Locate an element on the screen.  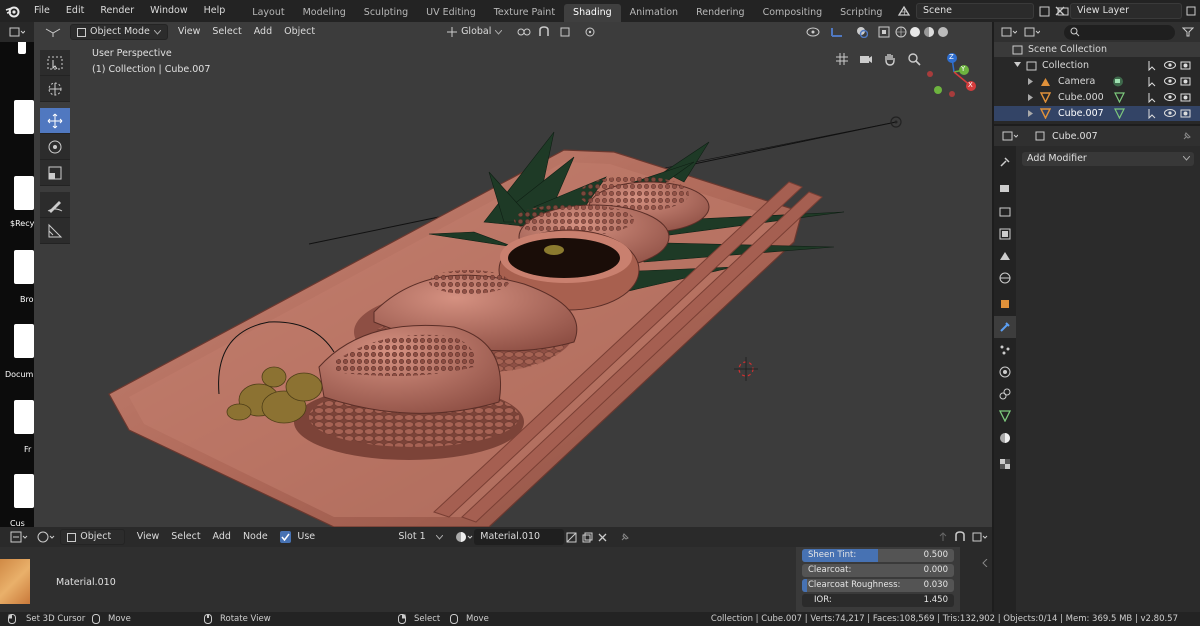
particles-tab-icon is located at coordinates (1005, 350).